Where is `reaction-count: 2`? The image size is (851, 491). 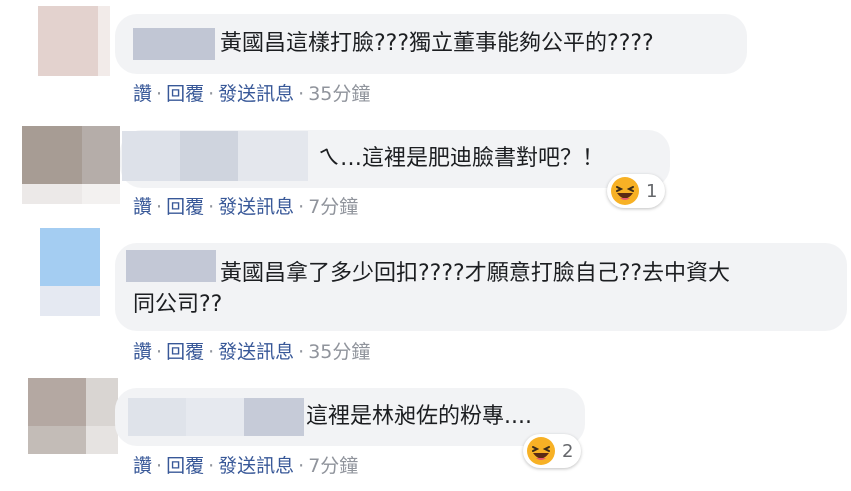 reaction-count: 2 is located at coordinates (568, 451).